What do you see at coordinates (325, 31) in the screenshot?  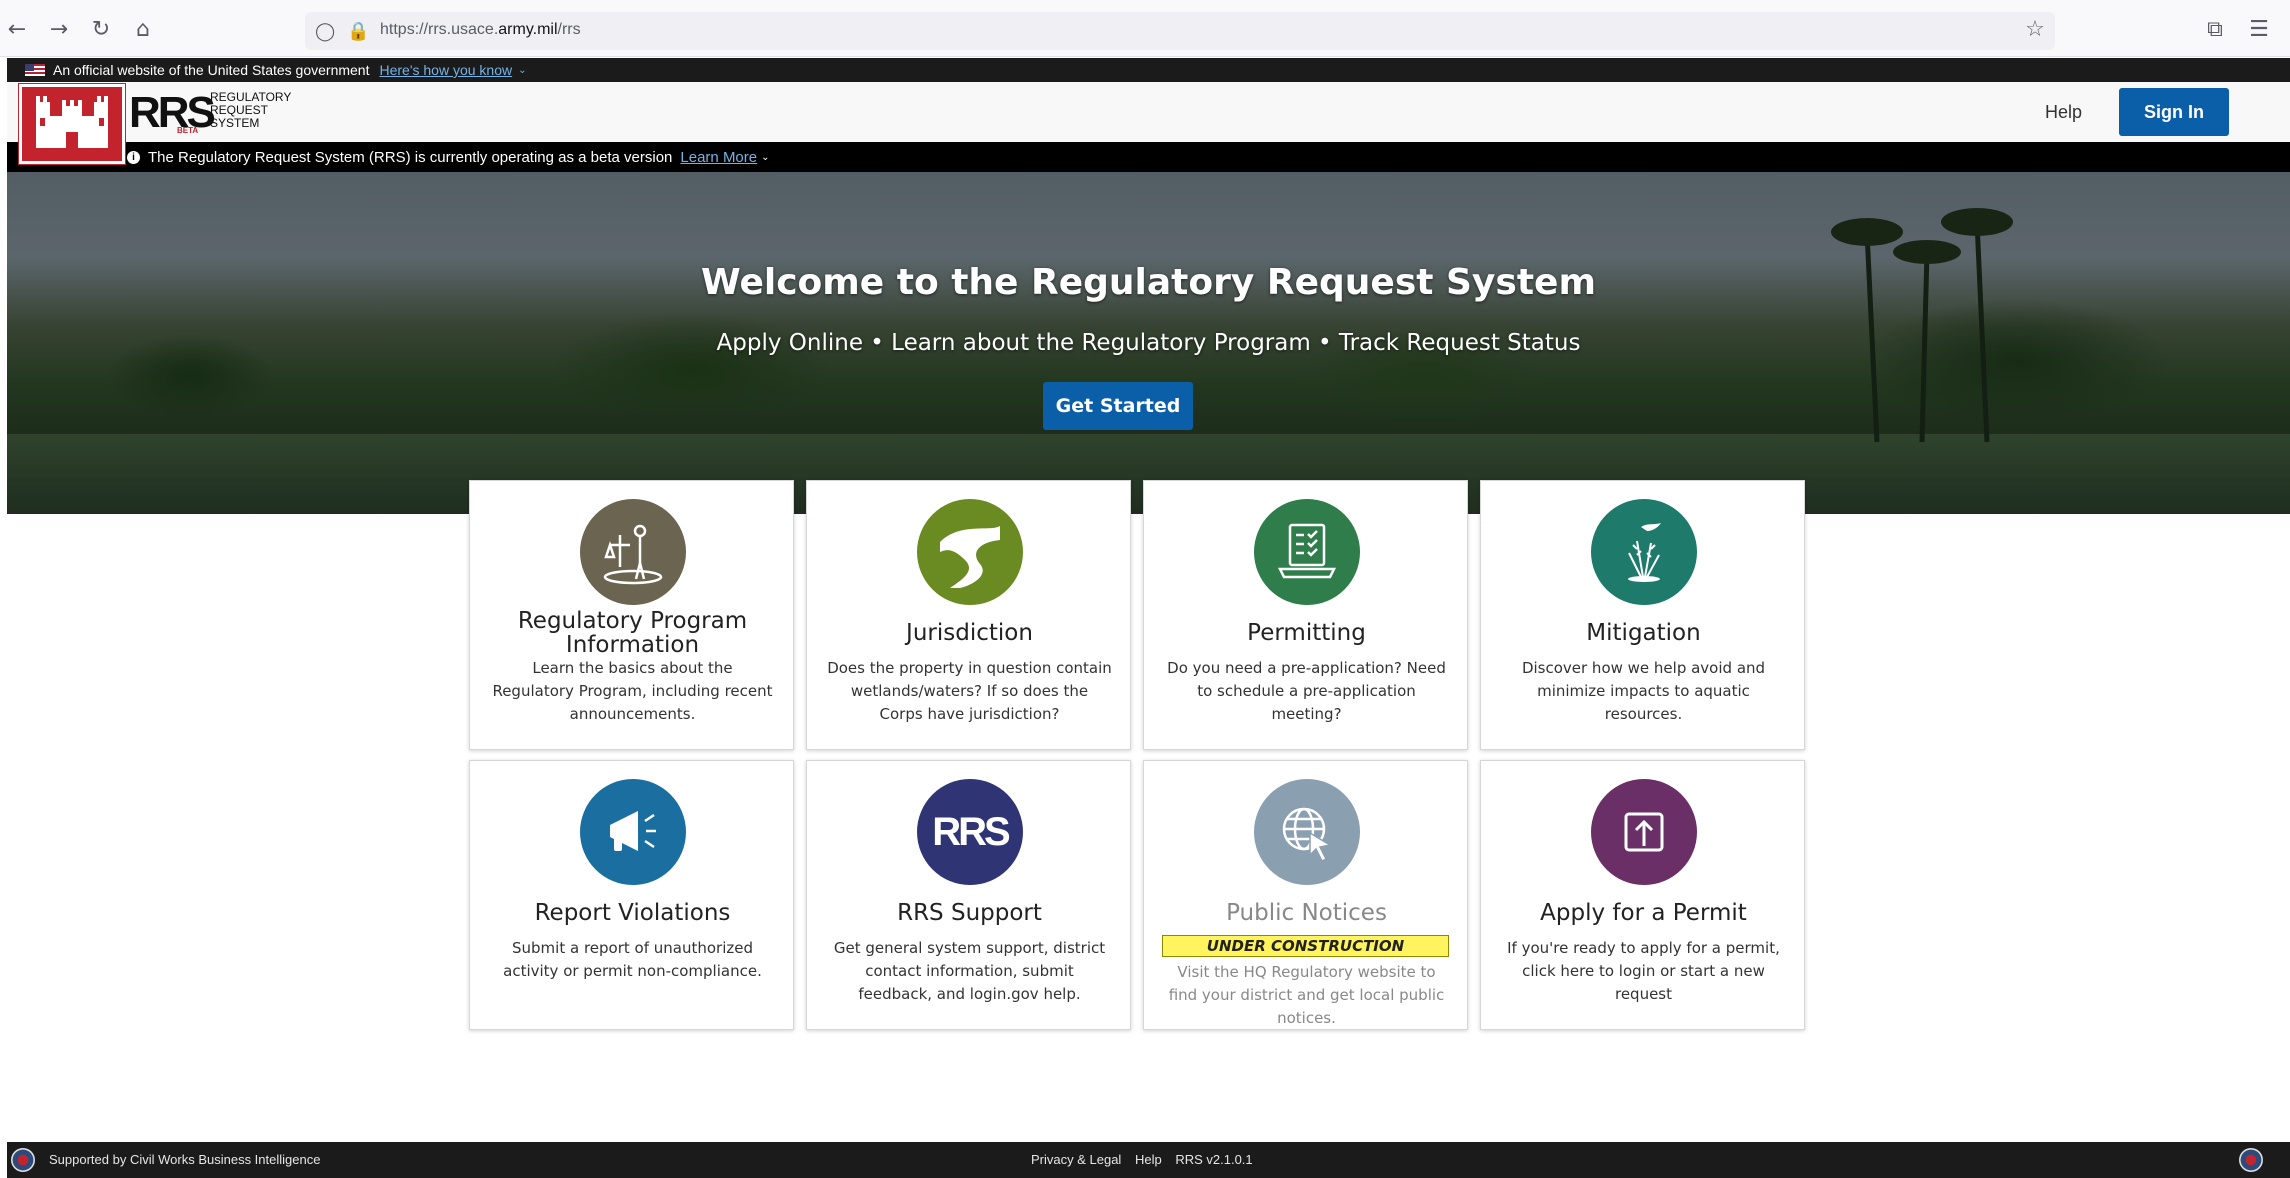 I see `shield-icon: ◯` at bounding box center [325, 31].